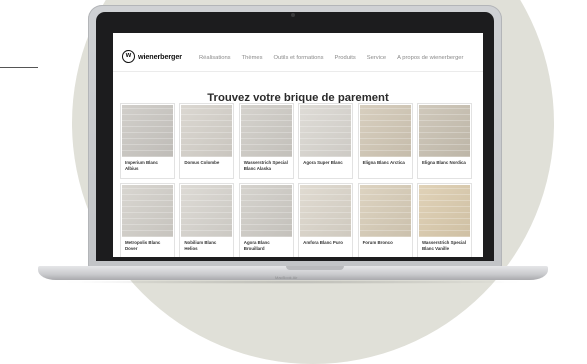 The width and height of the screenshot is (587, 364). Describe the element at coordinates (323, 162) in the screenshot. I see `product-name: Agora Super Blanc` at that location.